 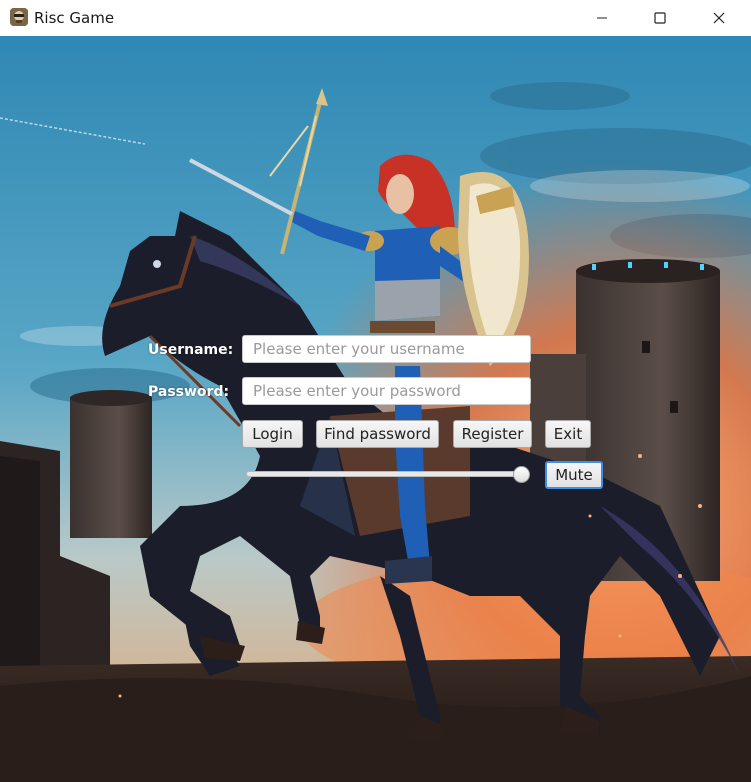 I want to click on maximize-button, so click(x=660, y=18).